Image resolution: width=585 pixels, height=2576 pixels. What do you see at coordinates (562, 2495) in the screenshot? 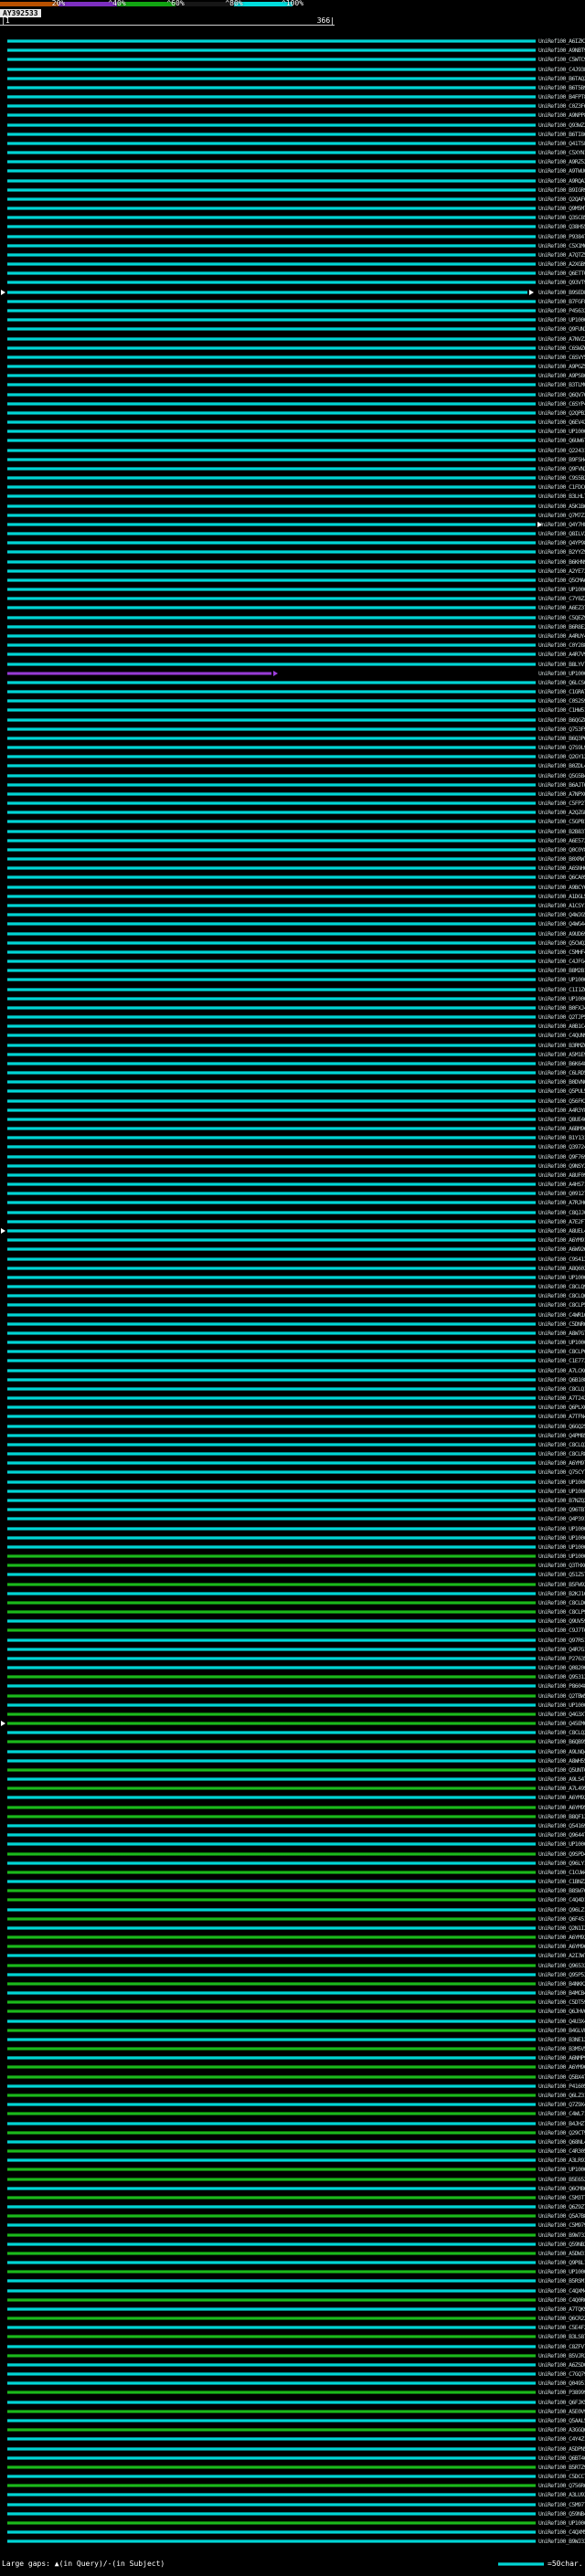
I see `hit-id: UniRef100_A3LU93` at bounding box center [562, 2495].